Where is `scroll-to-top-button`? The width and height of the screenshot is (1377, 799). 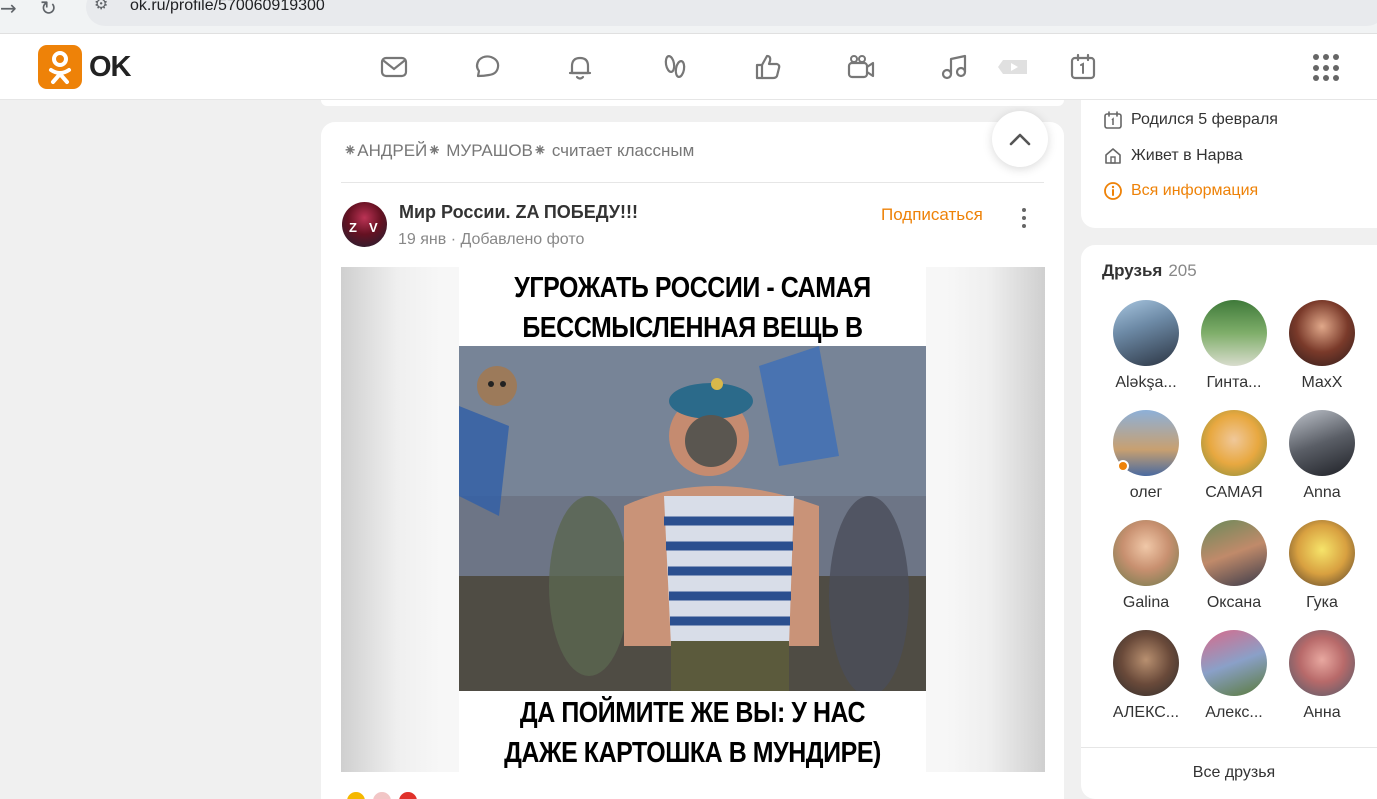
scroll-to-top-button is located at coordinates (1020, 139).